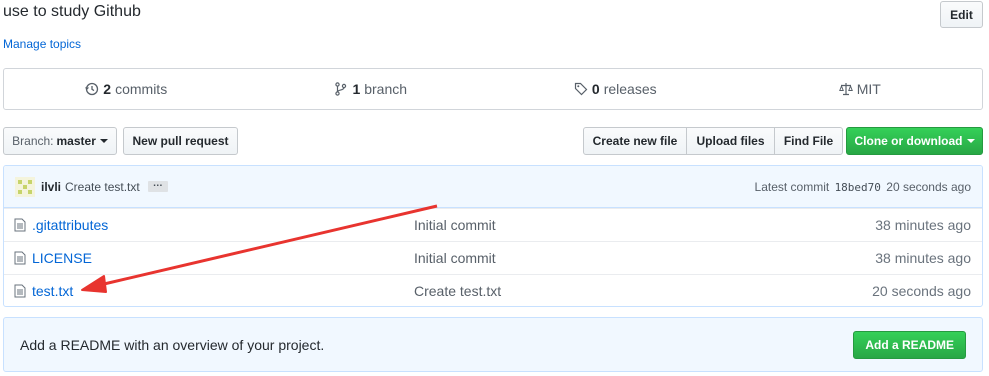 The image size is (989, 376). I want to click on law-icon, so click(845, 89).